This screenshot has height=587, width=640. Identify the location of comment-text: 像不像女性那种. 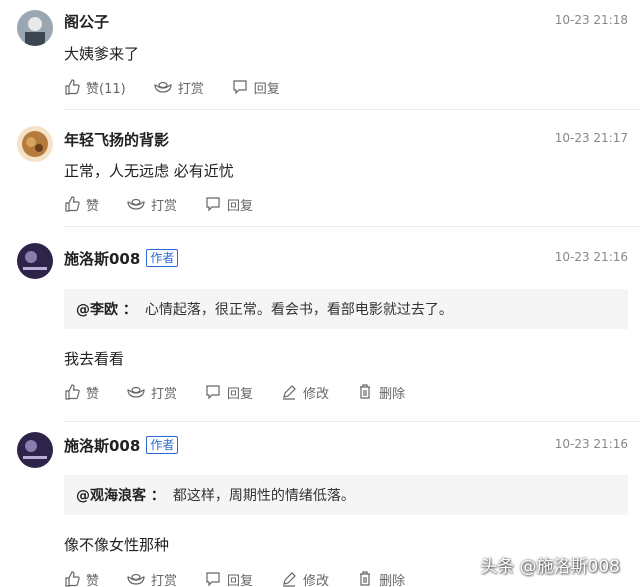
(117, 545).